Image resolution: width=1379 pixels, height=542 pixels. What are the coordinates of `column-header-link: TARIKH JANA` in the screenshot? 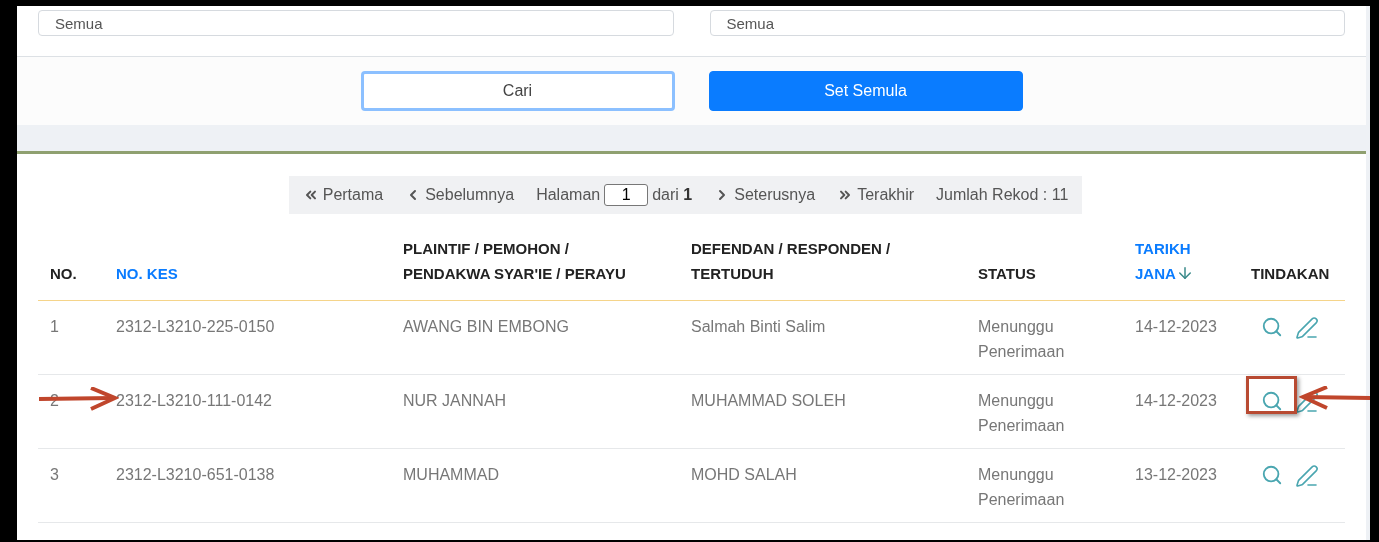 It's located at (1173, 261).